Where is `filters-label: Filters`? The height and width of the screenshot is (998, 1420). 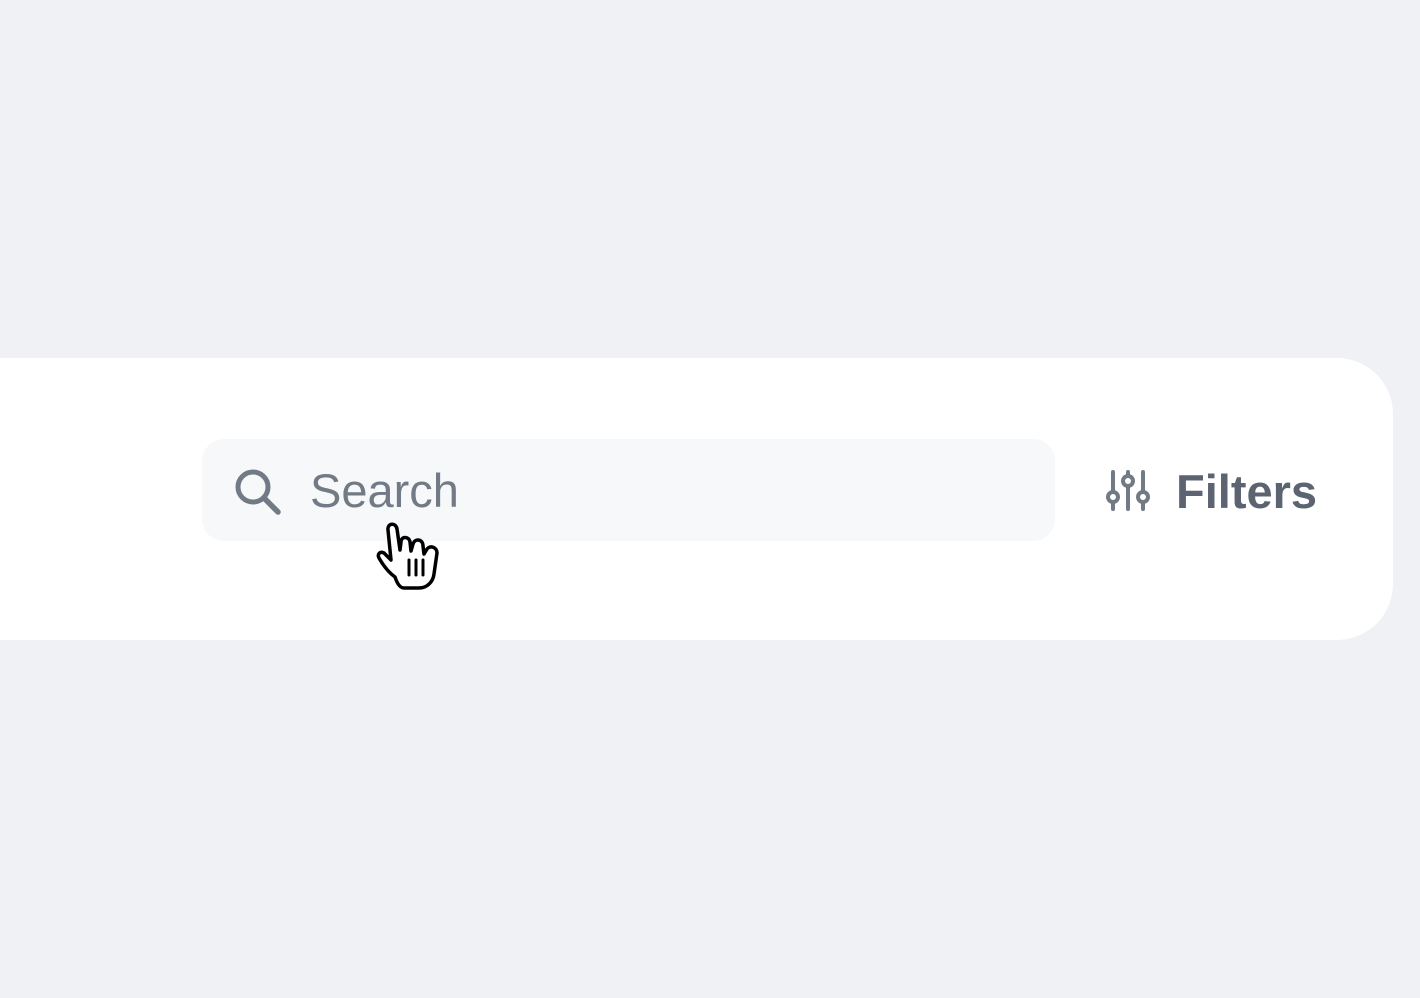 filters-label: Filters is located at coordinates (1247, 491).